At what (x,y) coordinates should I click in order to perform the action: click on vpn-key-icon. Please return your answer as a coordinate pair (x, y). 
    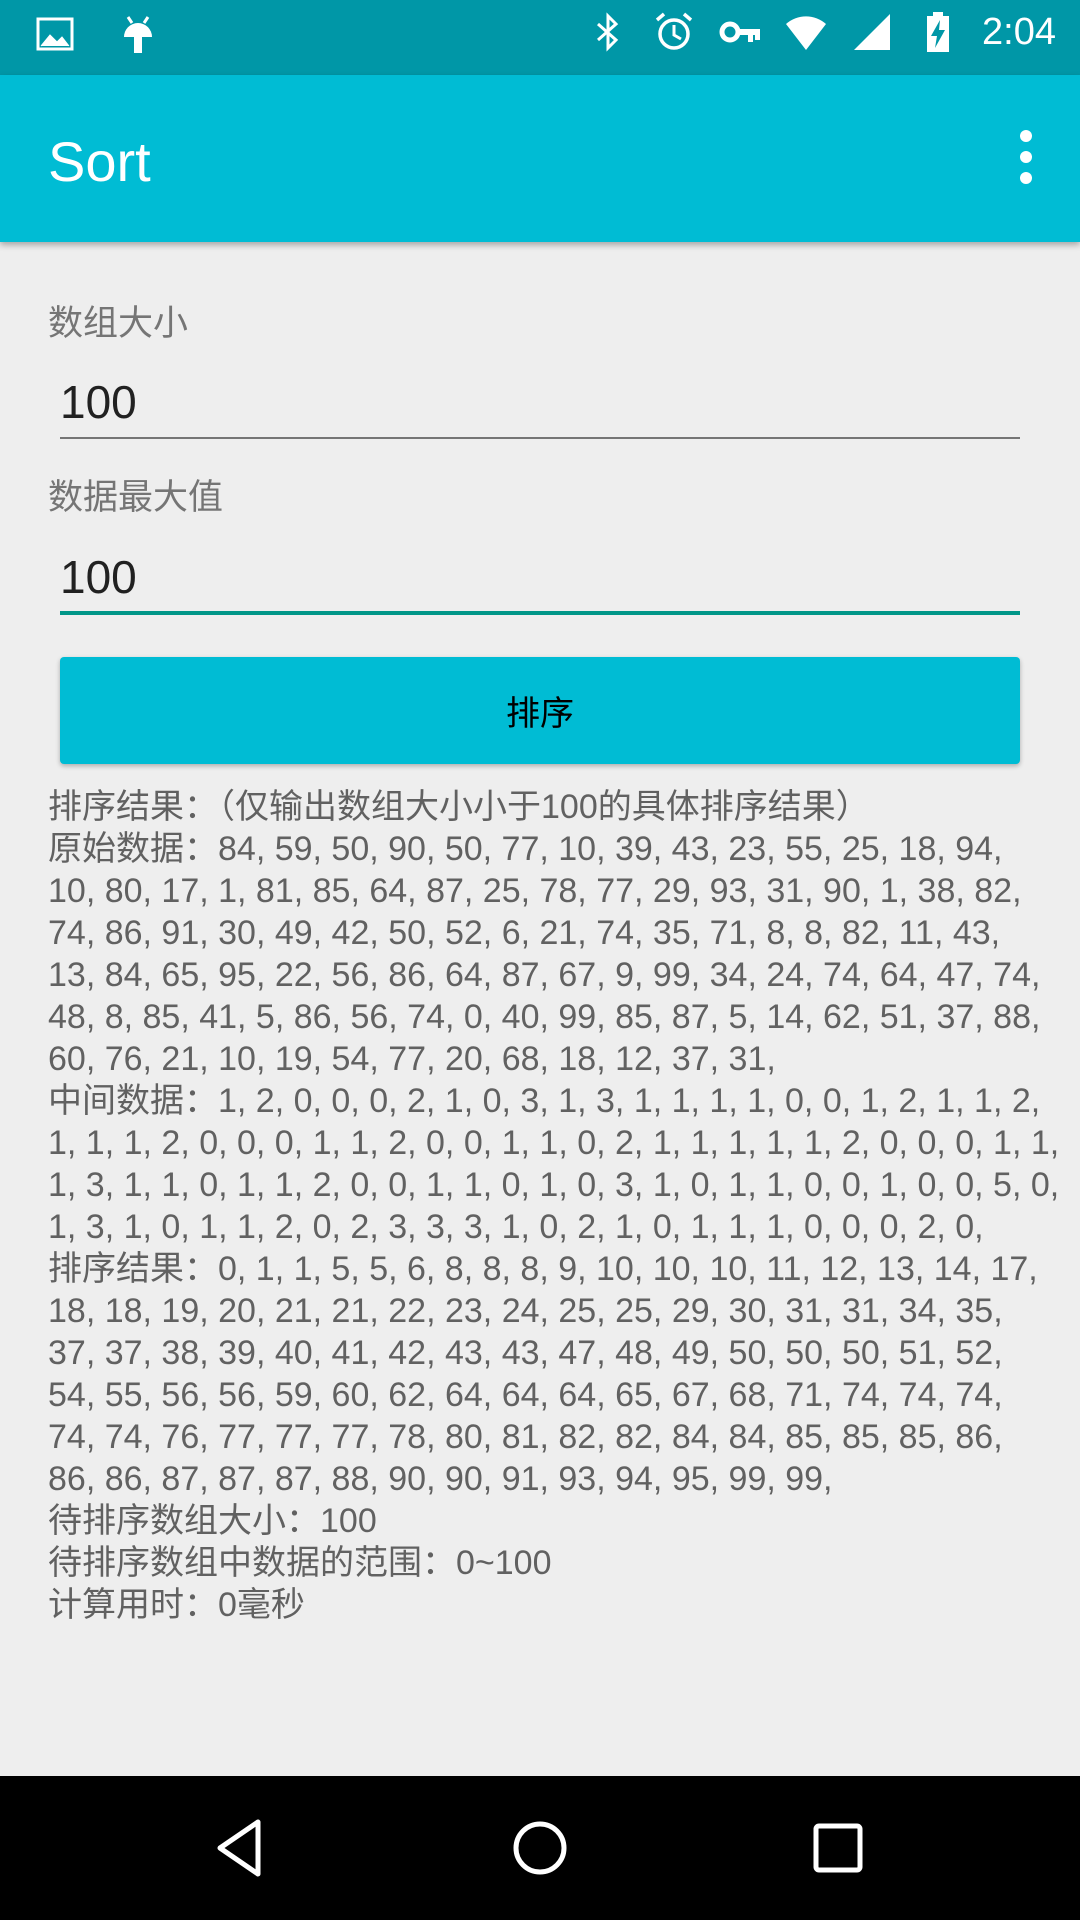
    Looking at the image, I should click on (740, 32).